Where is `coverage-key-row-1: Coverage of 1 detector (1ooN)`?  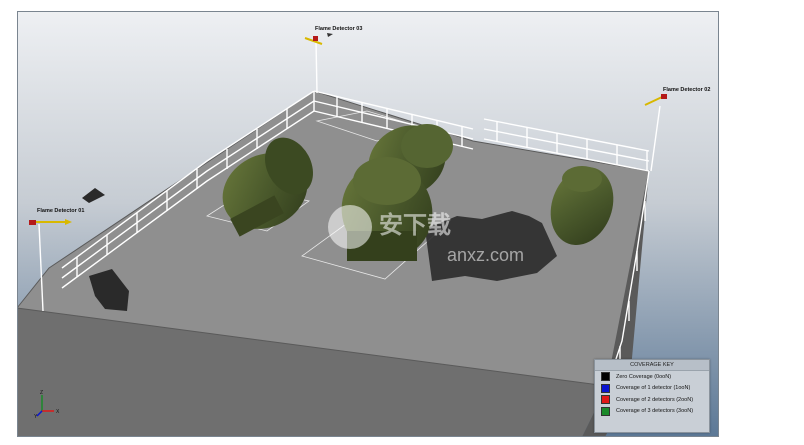
coverage-key-row-1: Coverage of 1 detector (1ooN) is located at coordinates (652, 389).